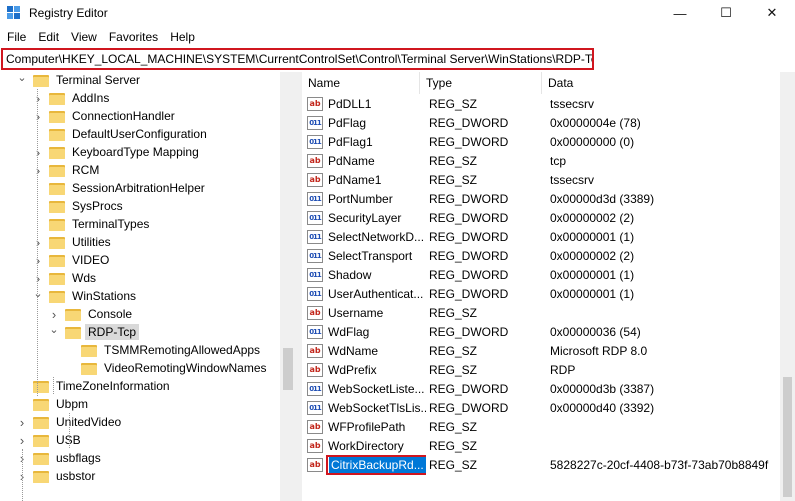 The height and width of the screenshot is (501, 795). Describe the element at coordinates (541, 426) in the screenshot. I see `value-row: ab WFProfilePath REG_SZ` at that location.